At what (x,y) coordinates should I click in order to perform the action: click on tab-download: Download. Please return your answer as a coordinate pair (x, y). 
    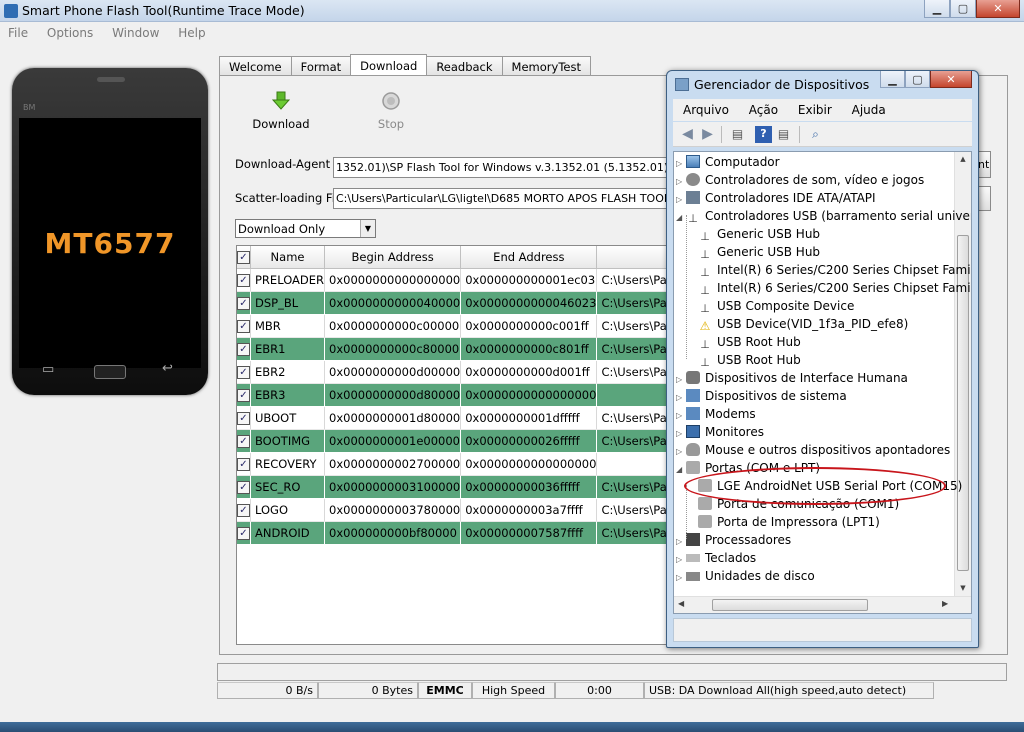
    Looking at the image, I should click on (389, 65).